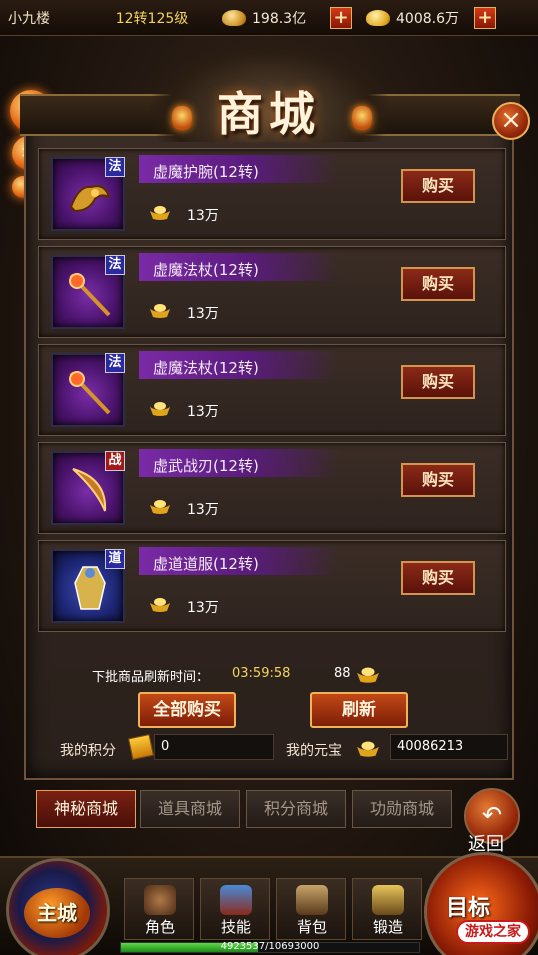 The image size is (538, 955). What do you see at coordinates (159, 927) in the screenshot?
I see `menu-label: 角色` at bounding box center [159, 927].